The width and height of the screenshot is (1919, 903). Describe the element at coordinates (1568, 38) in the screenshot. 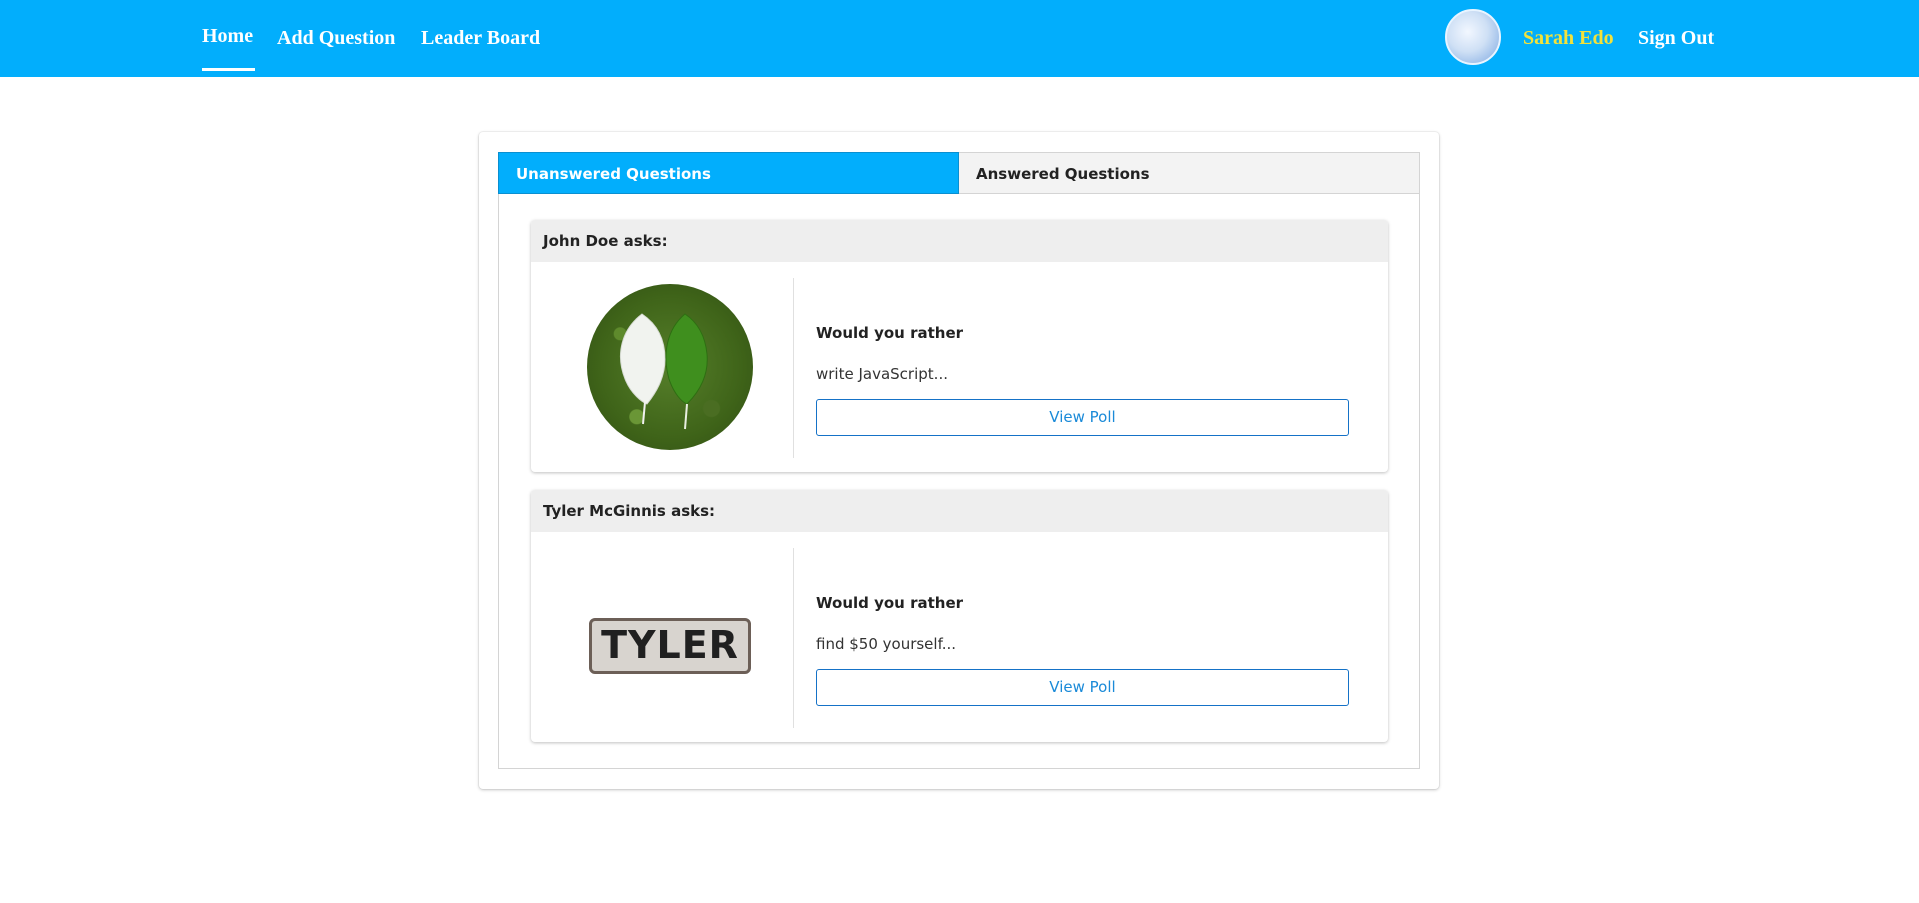

I see `current-user-name: Sarah Edo` at that location.